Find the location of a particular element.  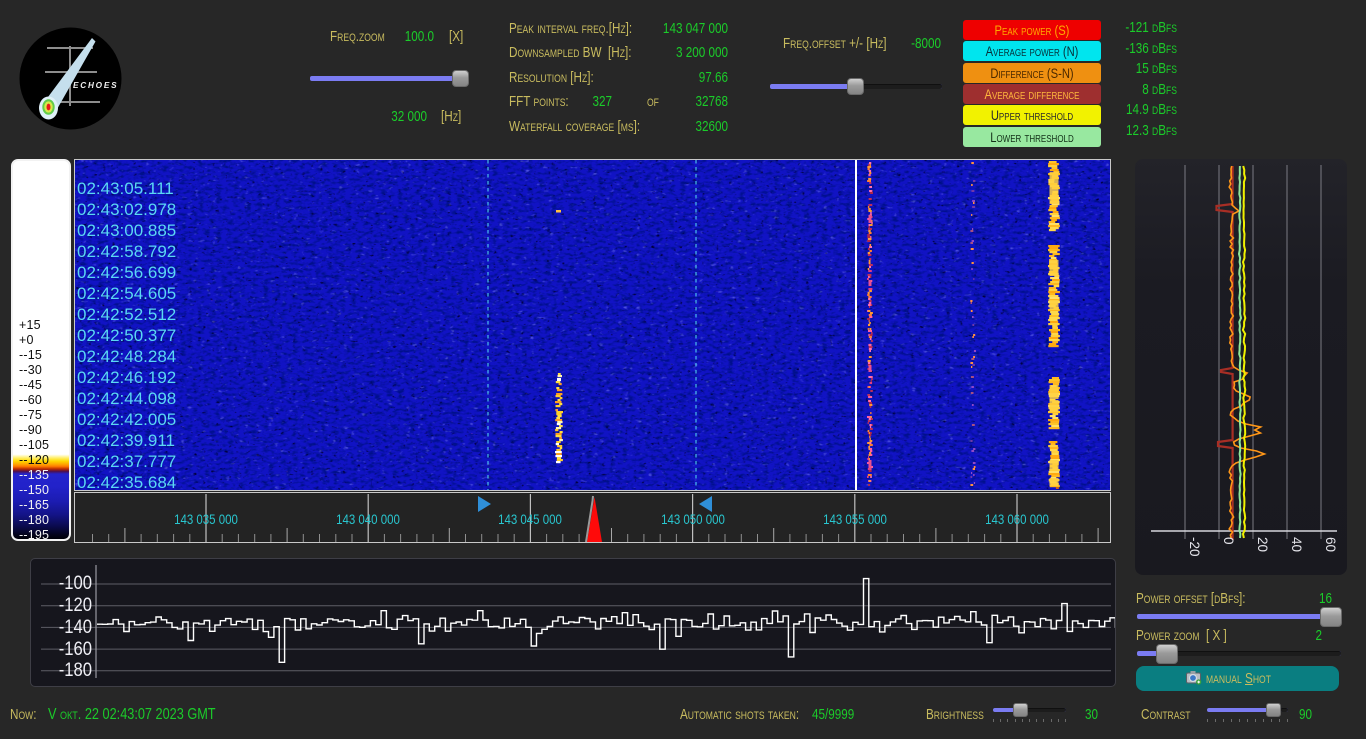

svg-text: 0 is located at coordinates (1228, 541).